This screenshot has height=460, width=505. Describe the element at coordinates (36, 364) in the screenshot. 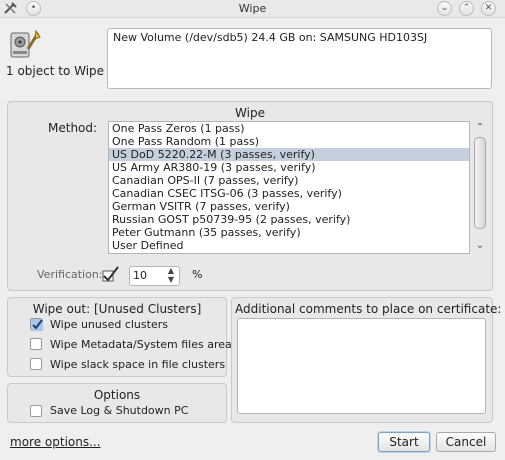

I see `wipe-slack-space-checkbox` at that location.